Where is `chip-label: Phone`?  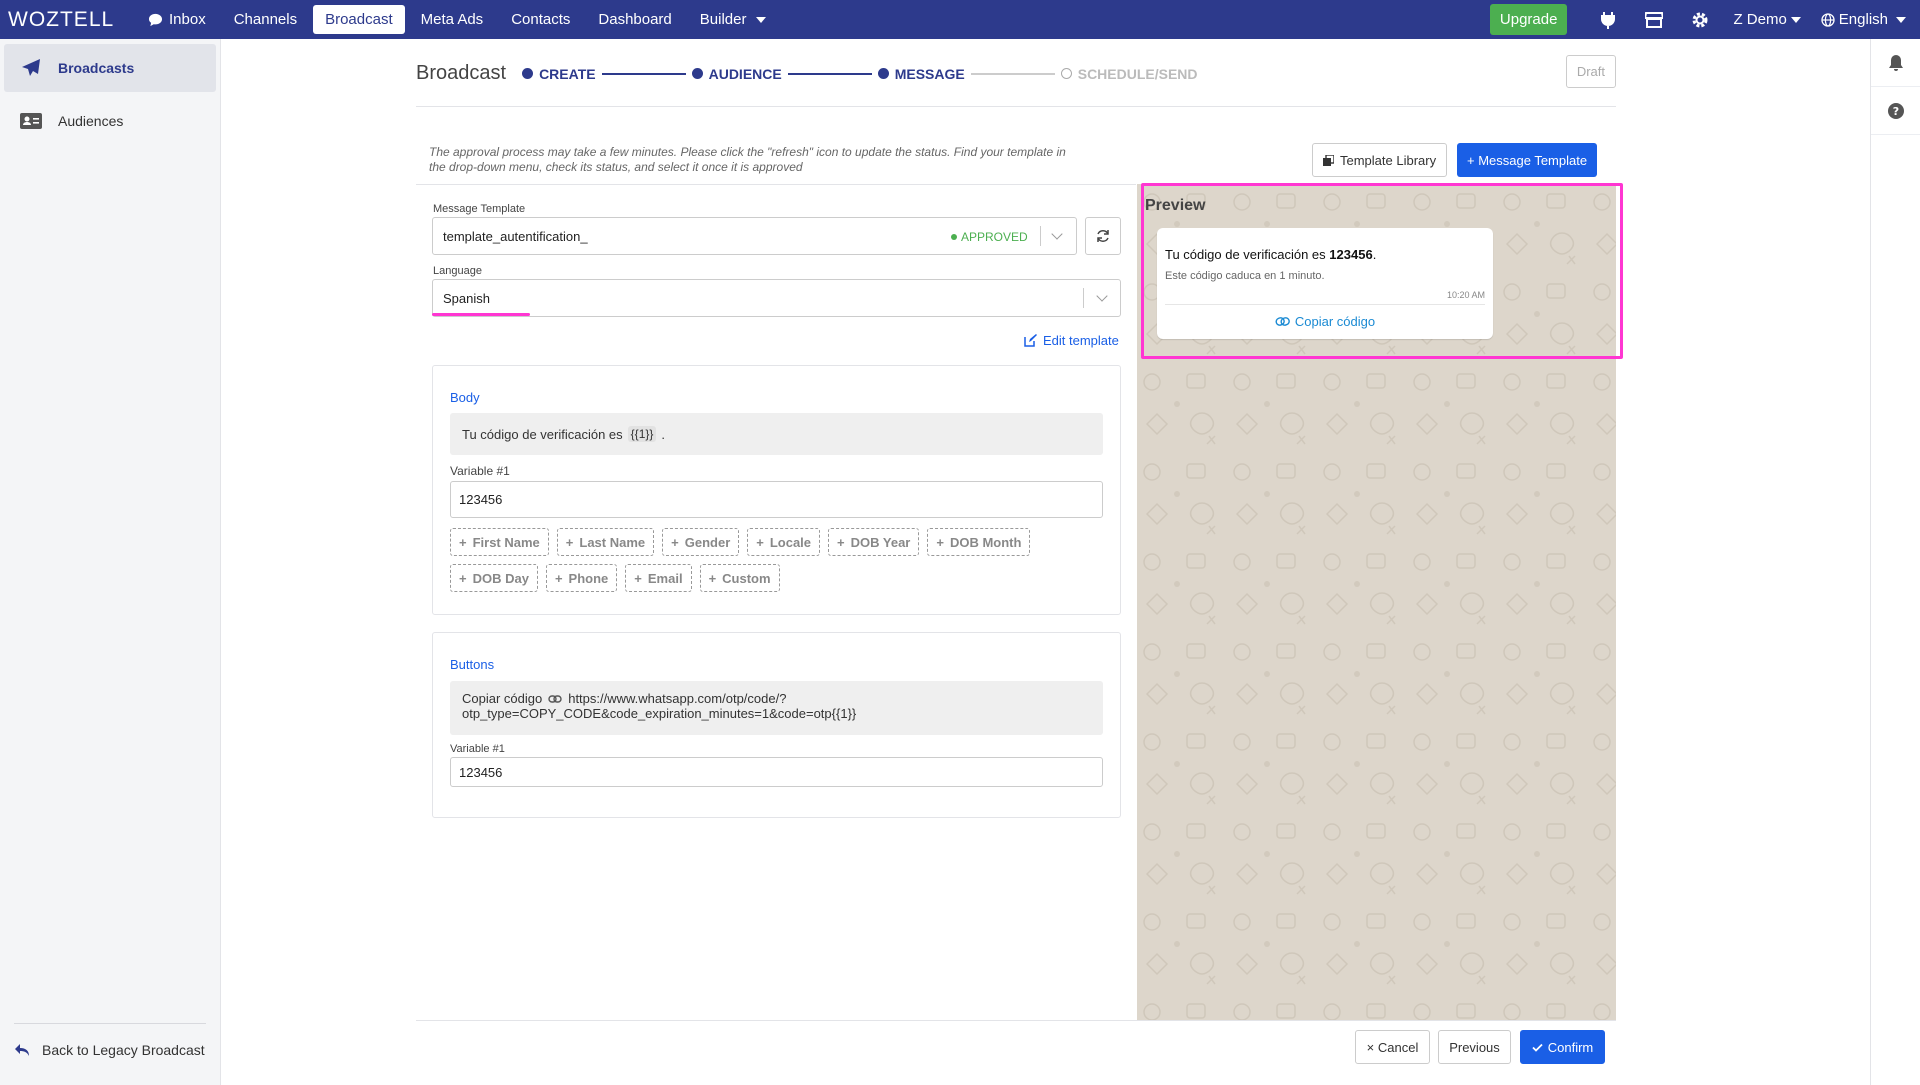
chip-label: Phone is located at coordinates (588, 578).